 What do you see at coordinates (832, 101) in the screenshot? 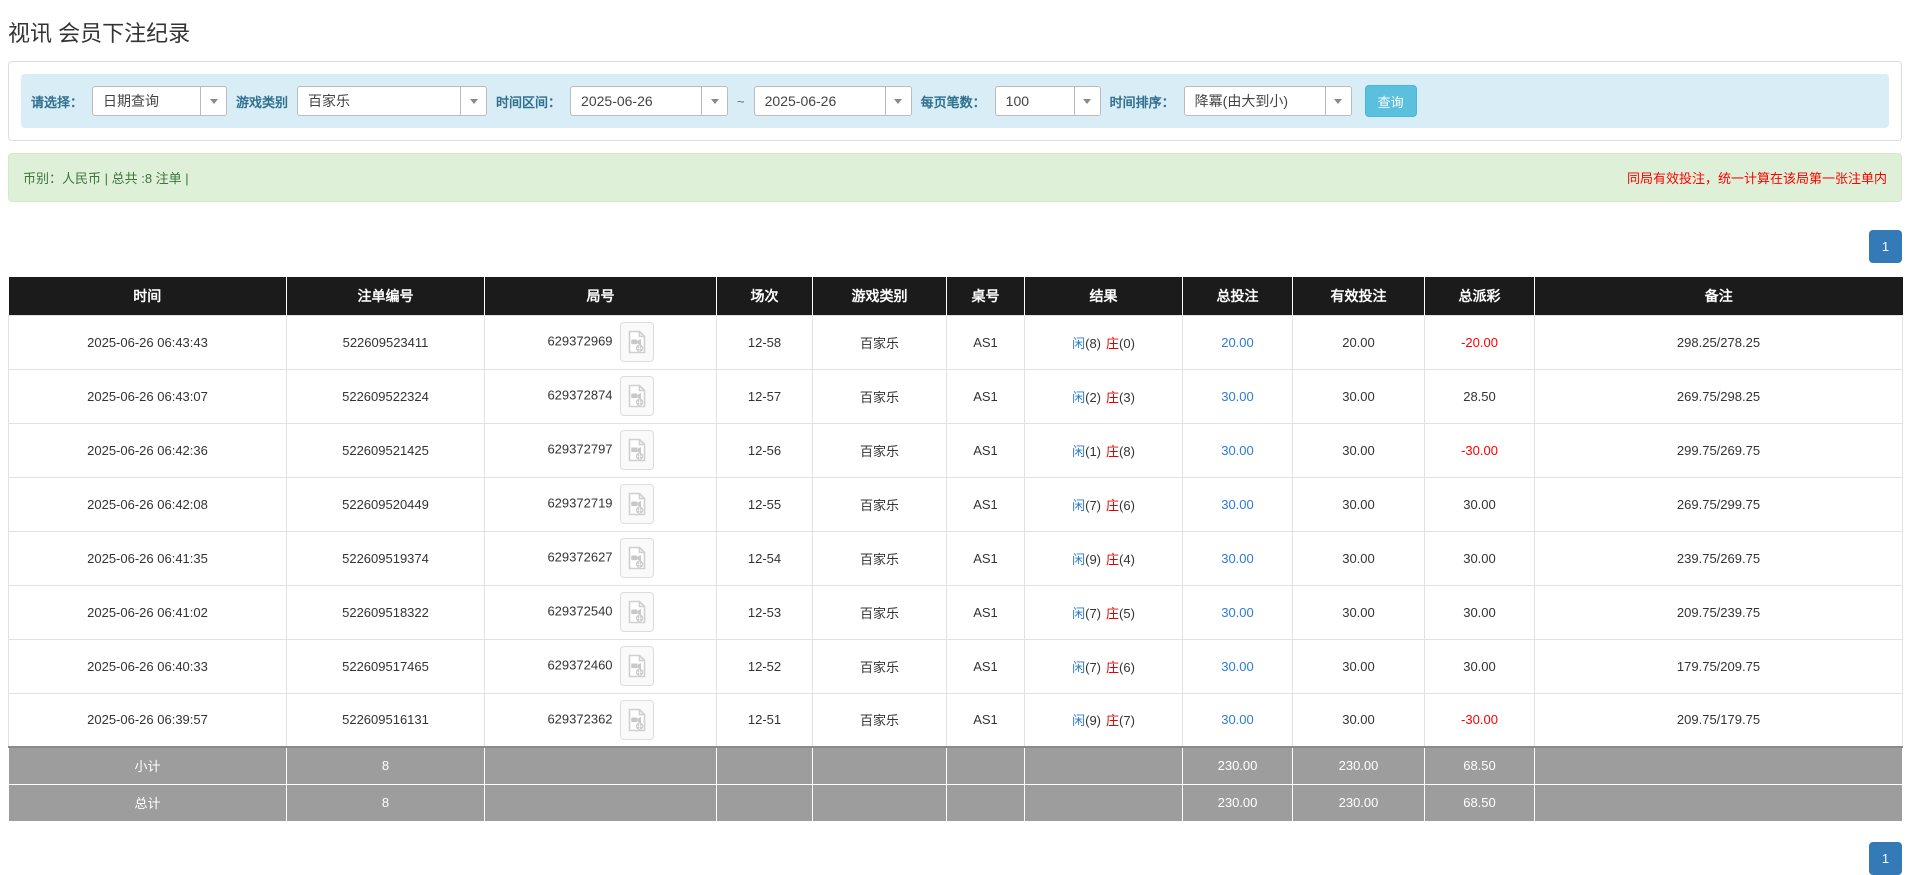
I see `date-to-select: 2025-06-26` at bounding box center [832, 101].